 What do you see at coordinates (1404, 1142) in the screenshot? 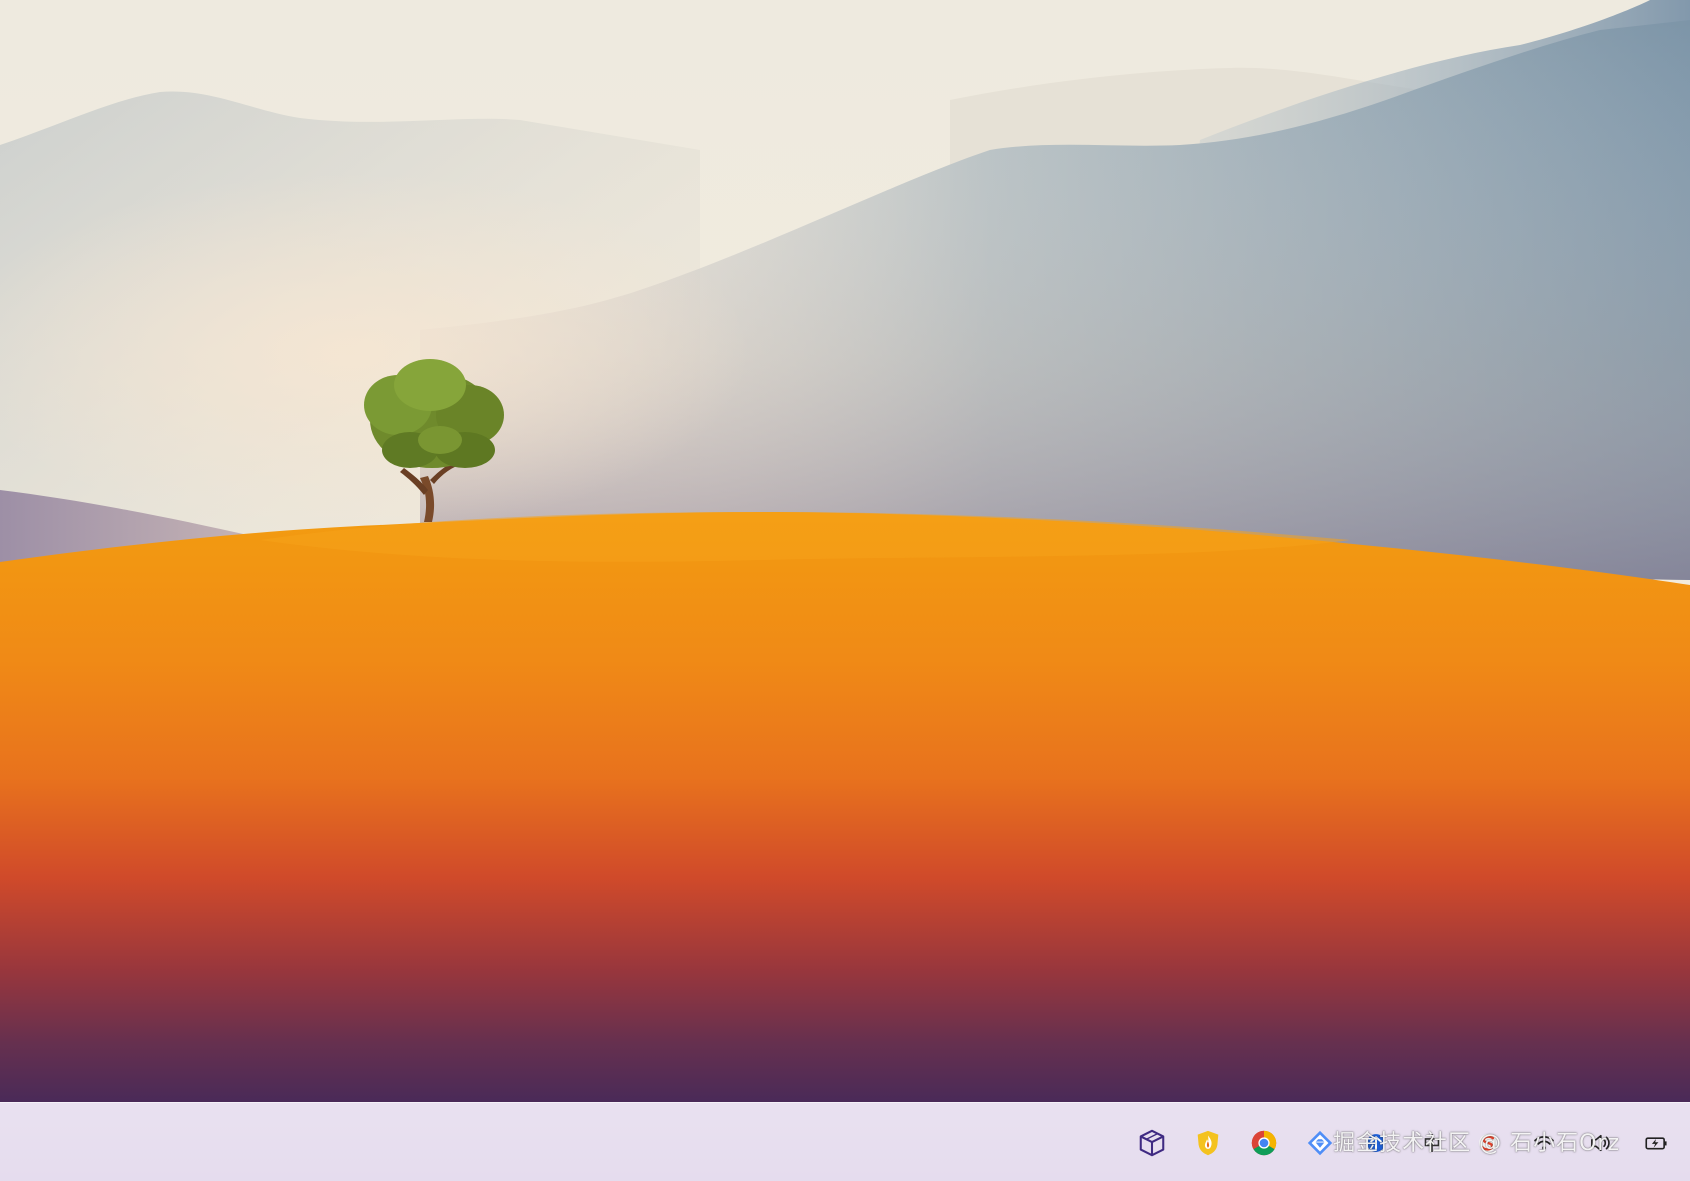
I see `system-tray` at bounding box center [1404, 1142].